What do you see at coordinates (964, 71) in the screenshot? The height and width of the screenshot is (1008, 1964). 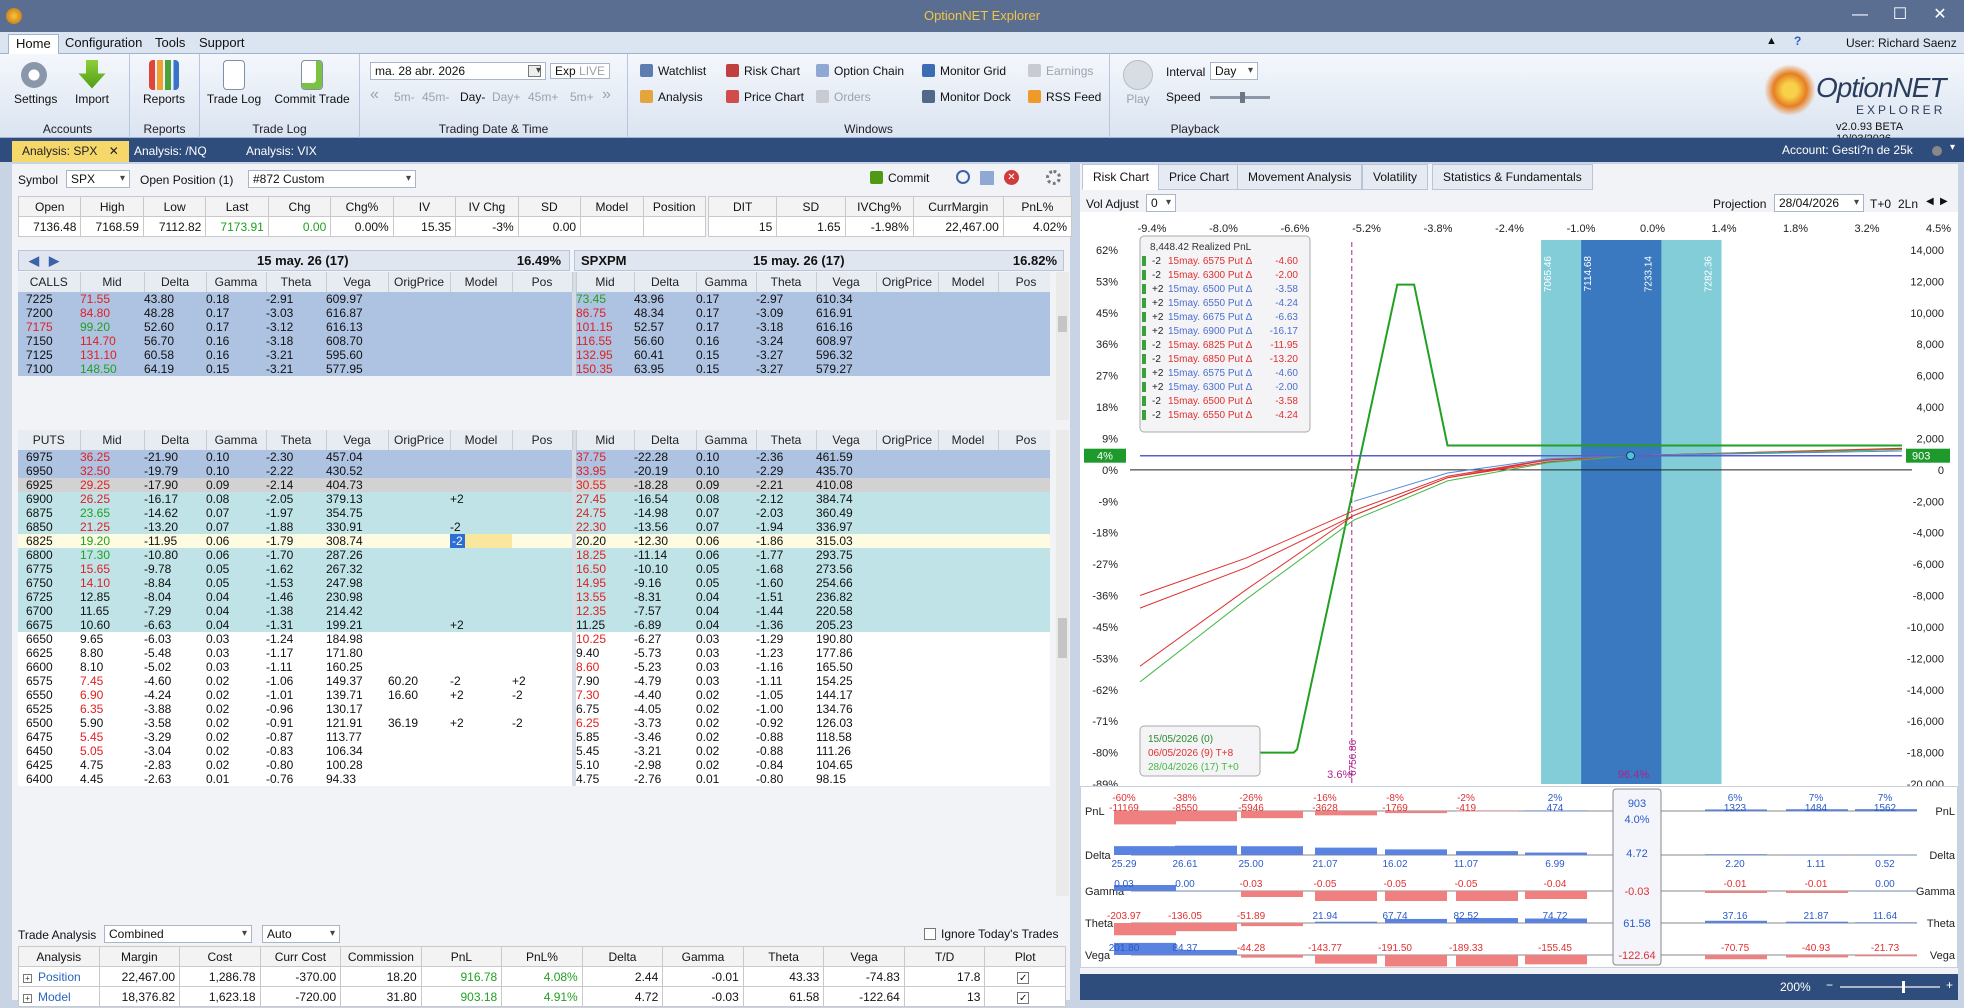 I see `monitor-grid-button: Monitor Grid` at bounding box center [964, 71].